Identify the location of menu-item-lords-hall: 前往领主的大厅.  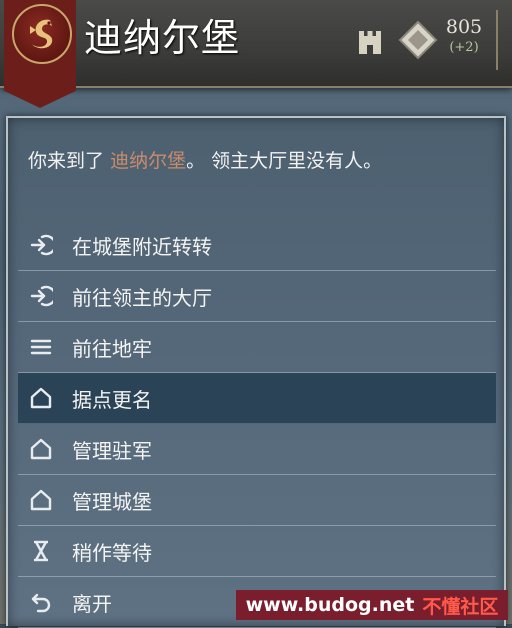
(257, 296).